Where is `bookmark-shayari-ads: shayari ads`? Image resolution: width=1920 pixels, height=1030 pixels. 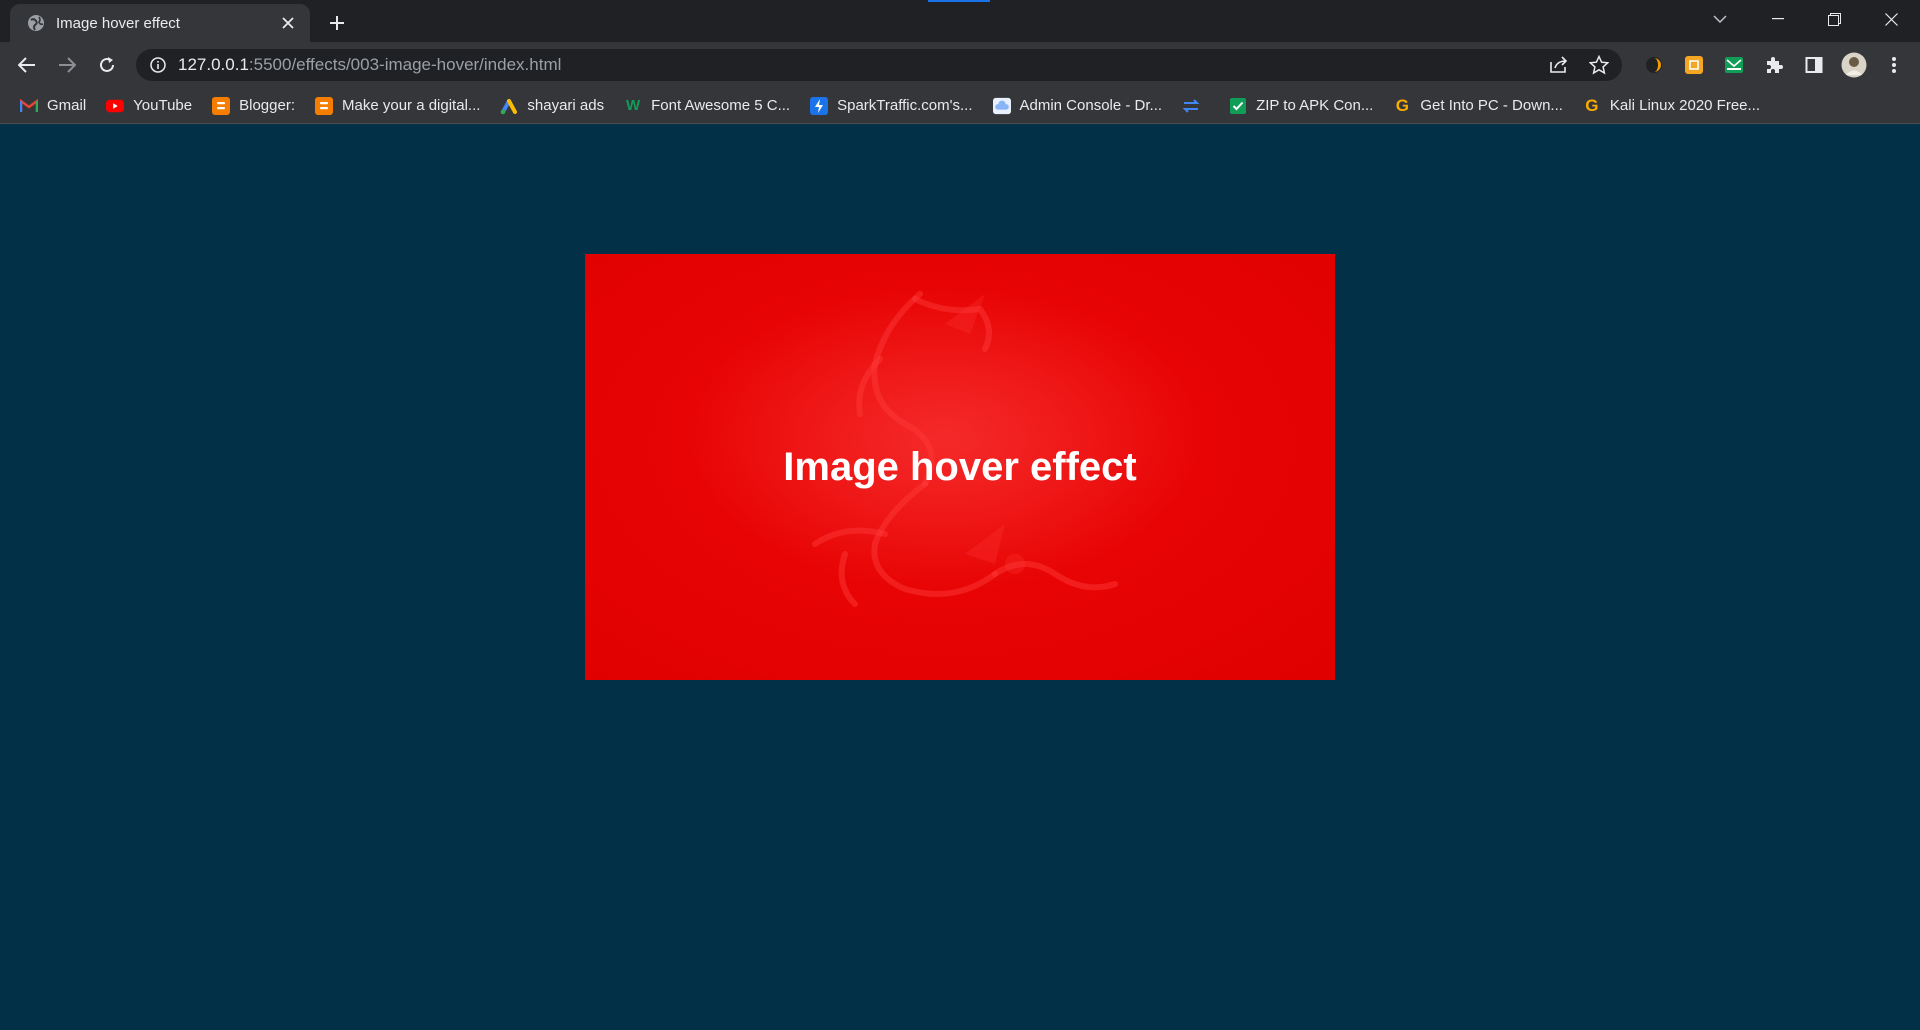 bookmark-shayari-ads: shayari ads is located at coordinates (553, 106).